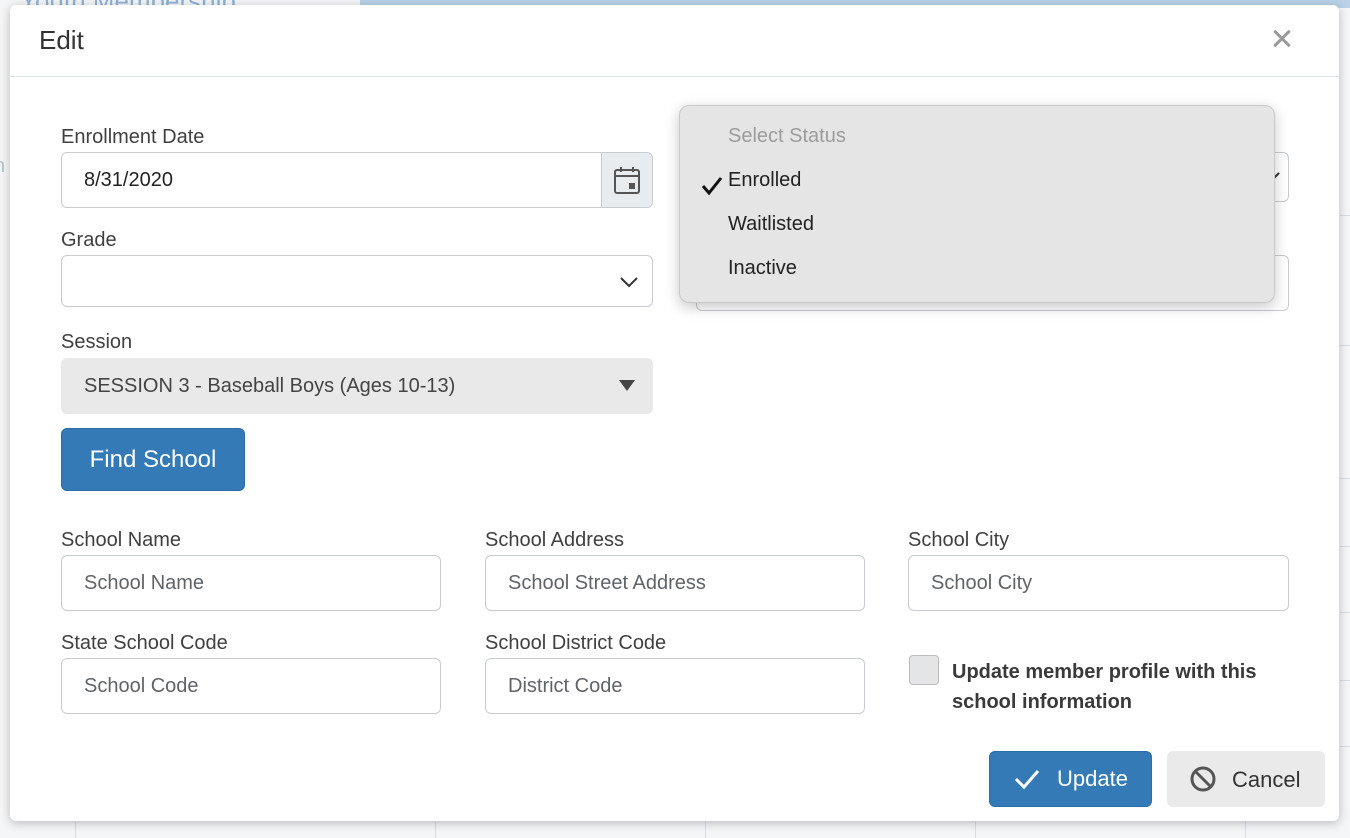 The height and width of the screenshot is (838, 1350). Describe the element at coordinates (251, 686) in the screenshot. I see `state-school-code-input` at that location.